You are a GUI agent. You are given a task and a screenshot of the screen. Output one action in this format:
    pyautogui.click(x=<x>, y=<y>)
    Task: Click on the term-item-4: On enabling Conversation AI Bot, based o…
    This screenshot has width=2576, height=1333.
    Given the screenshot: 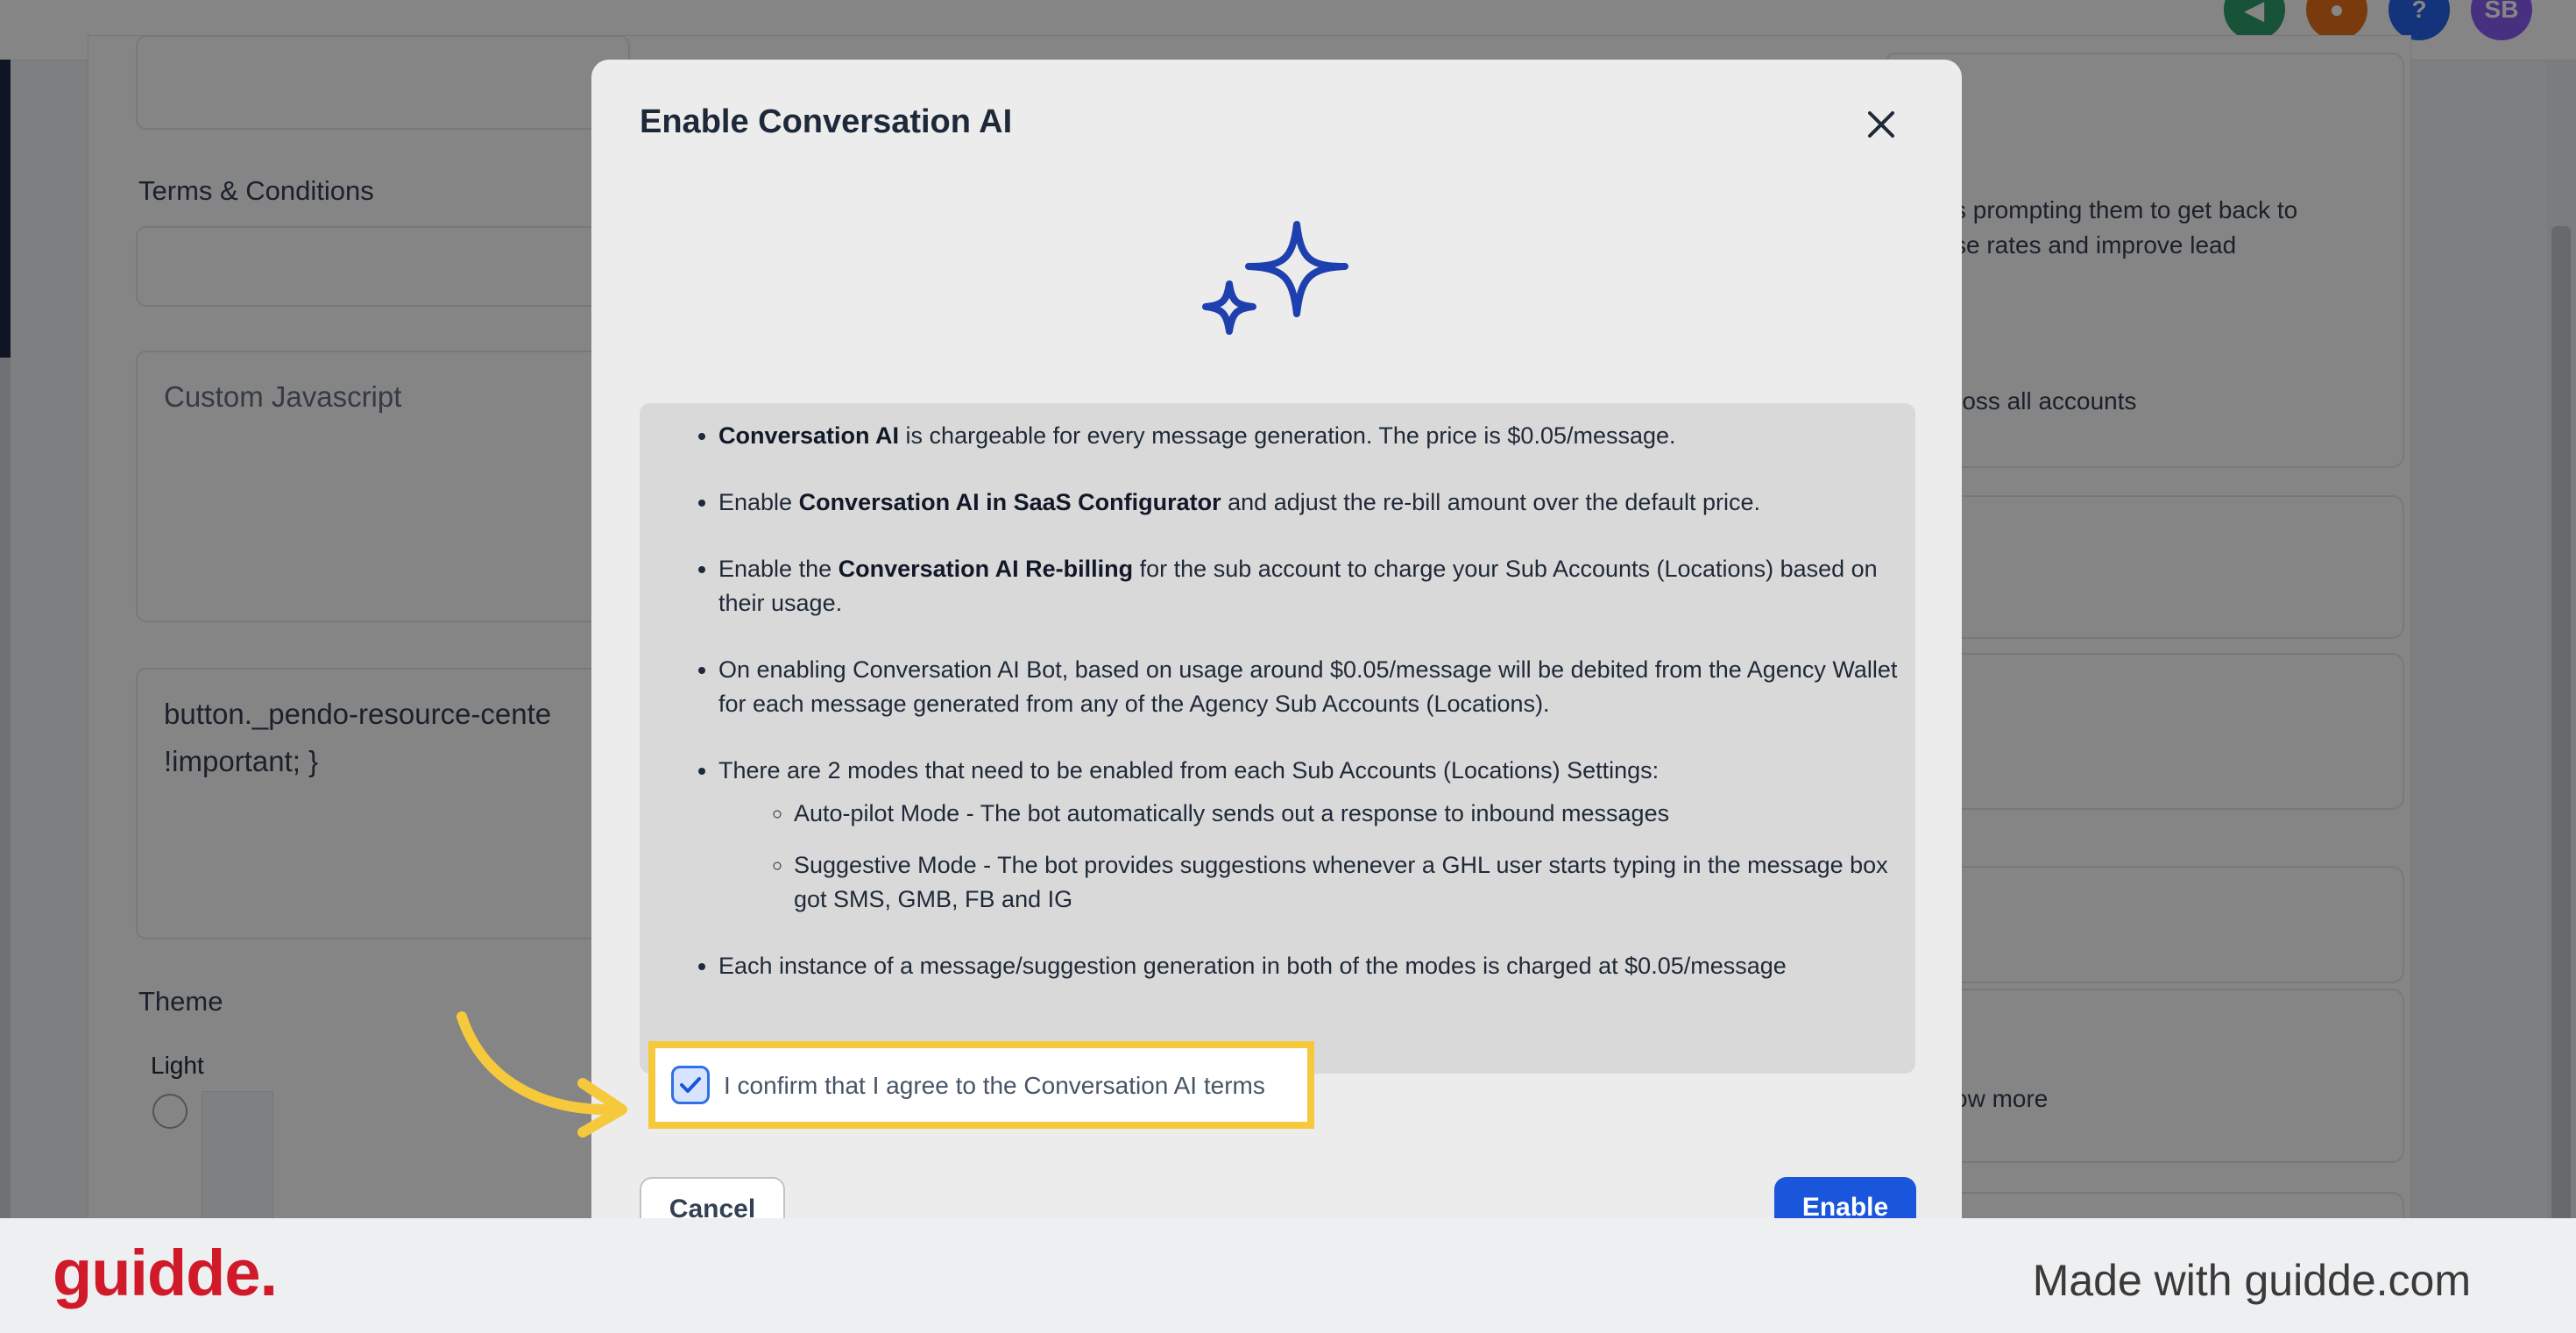 What is the action you would take?
    pyautogui.click(x=1308, y=687)
    